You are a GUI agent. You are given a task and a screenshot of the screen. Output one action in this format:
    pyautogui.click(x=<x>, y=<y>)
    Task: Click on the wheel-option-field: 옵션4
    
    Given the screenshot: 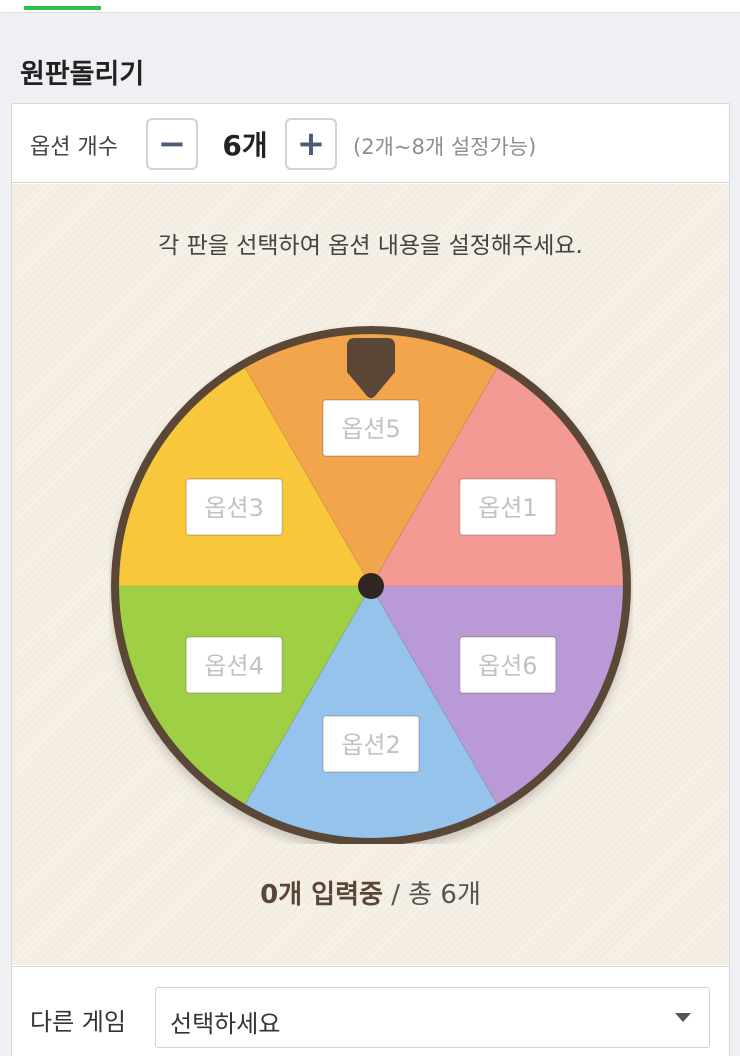 What is the action you would take?
    pyautogui.click(x=234, y=665)
    